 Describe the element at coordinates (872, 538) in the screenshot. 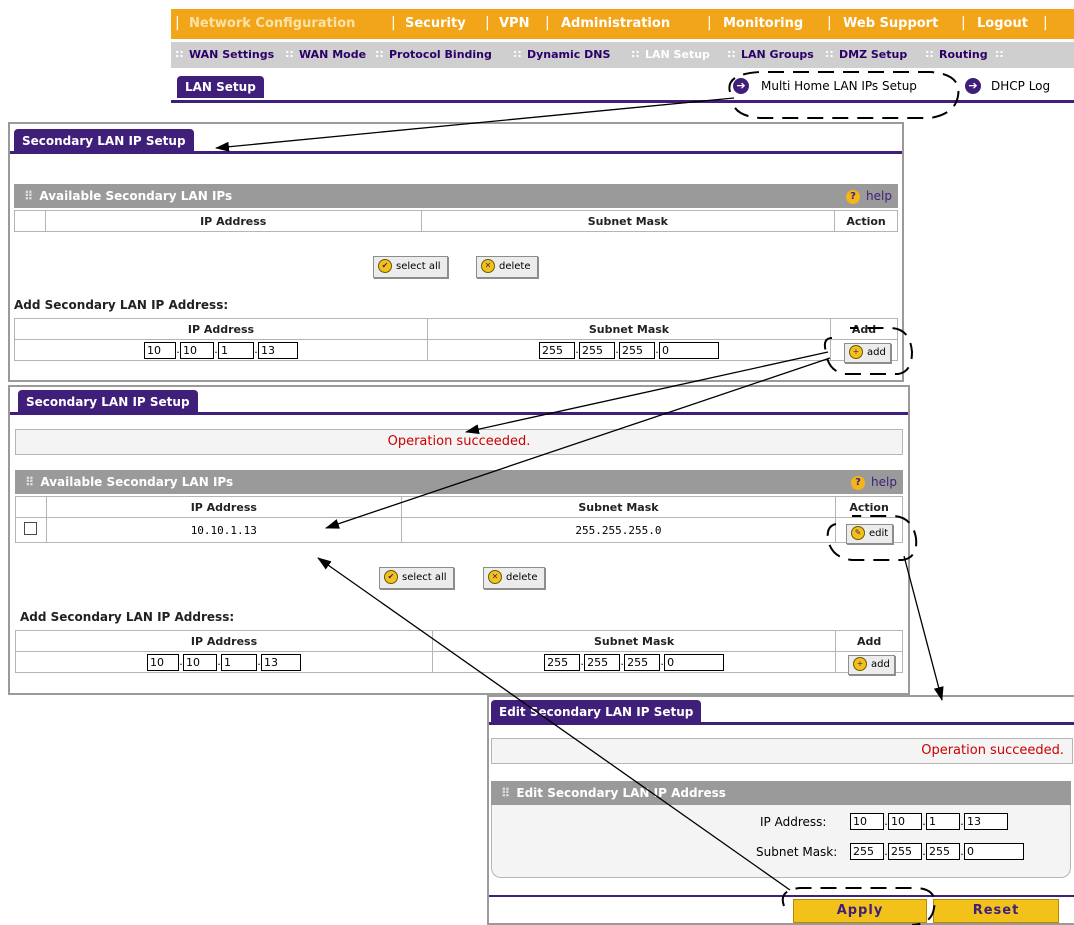

I see `highlight-edit-button` at that location.